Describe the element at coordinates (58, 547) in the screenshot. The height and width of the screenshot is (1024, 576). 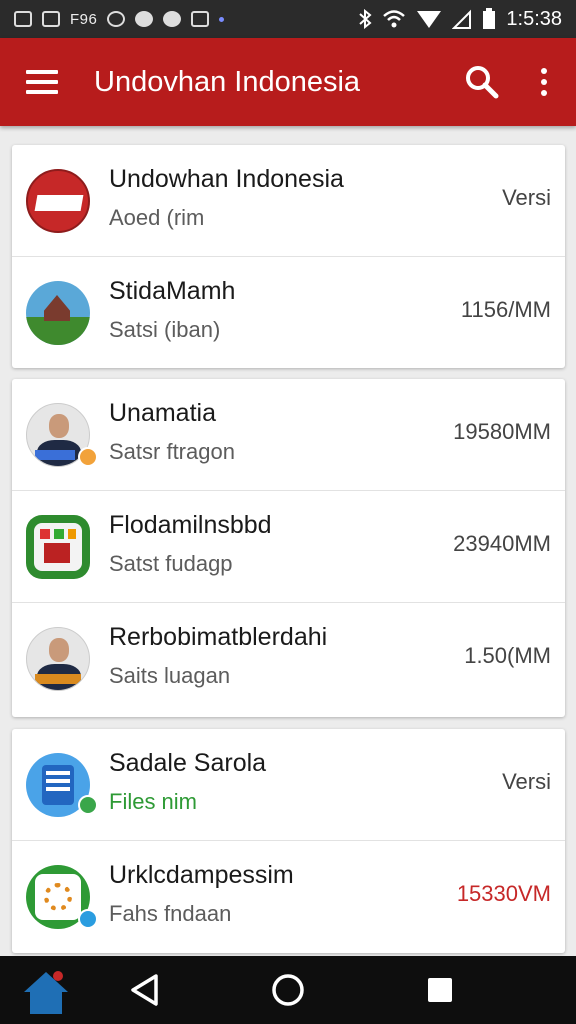
I see `app-grid-icon` at that location.